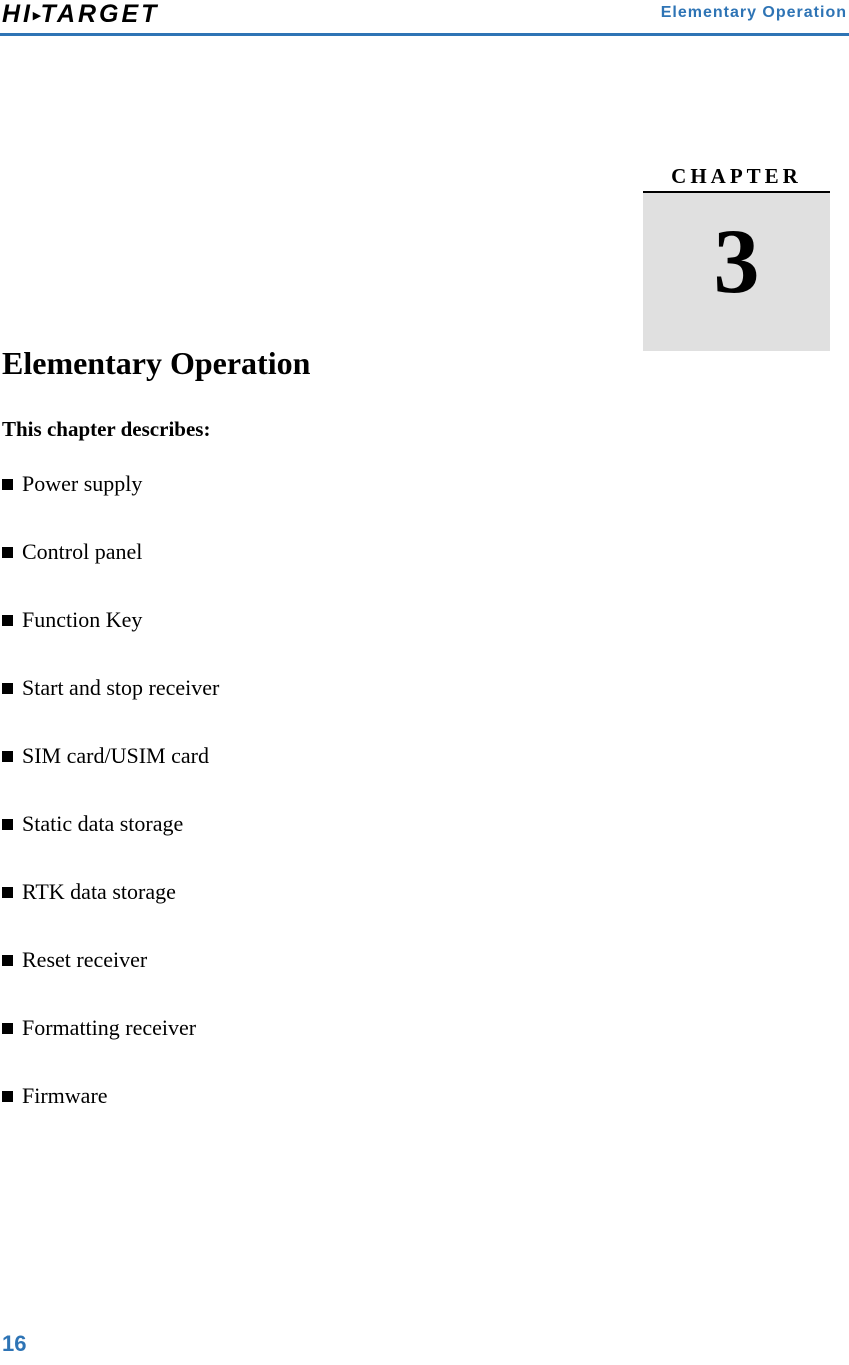 The image size is (849, 1365). What do you see at coordinates (352, 688) in the screenshot?
I see `list-item: Start and stop receiver` at bounding box center [352, 688].